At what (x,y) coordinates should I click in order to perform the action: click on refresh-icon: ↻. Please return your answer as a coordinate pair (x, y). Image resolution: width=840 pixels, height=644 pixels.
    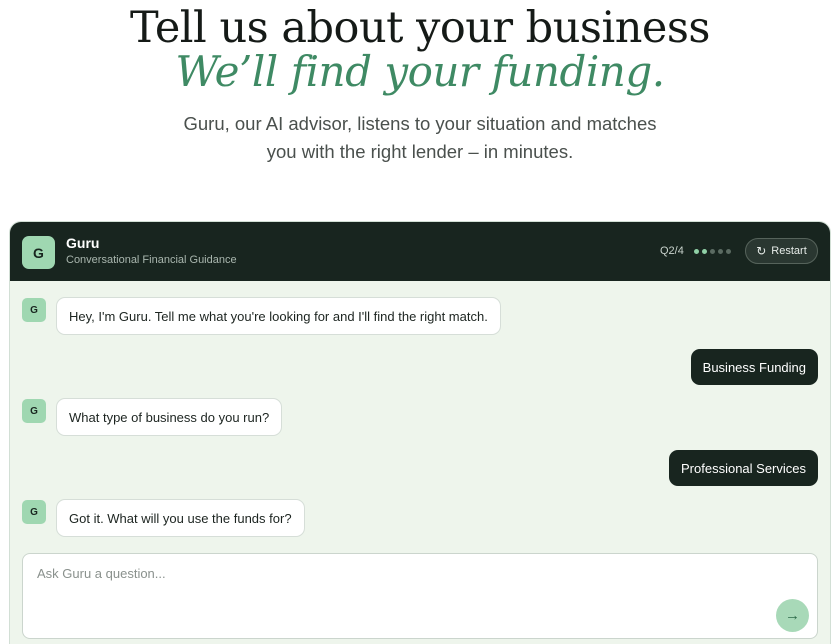
    Looking at the image, I should click on (761, 251).